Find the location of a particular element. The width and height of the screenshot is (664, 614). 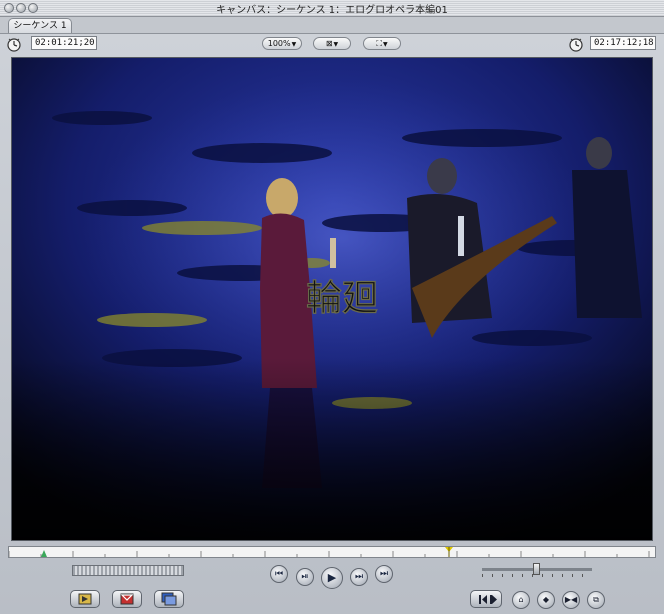

control-bar: 02:01:21;20 100%▼ ⊠▼ ⛶▼ 02:17:12;18 is located at coordinates (332, 44).